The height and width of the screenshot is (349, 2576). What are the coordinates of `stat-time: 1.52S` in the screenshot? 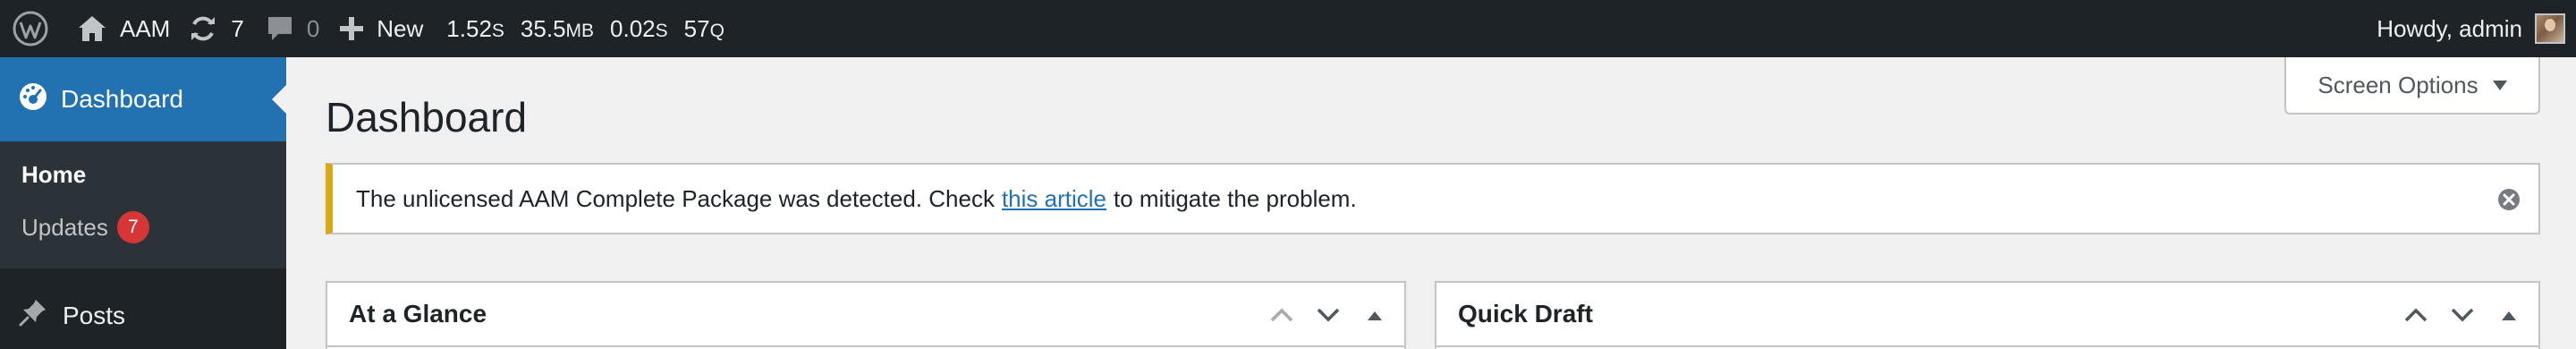 It's located at (475, 28).